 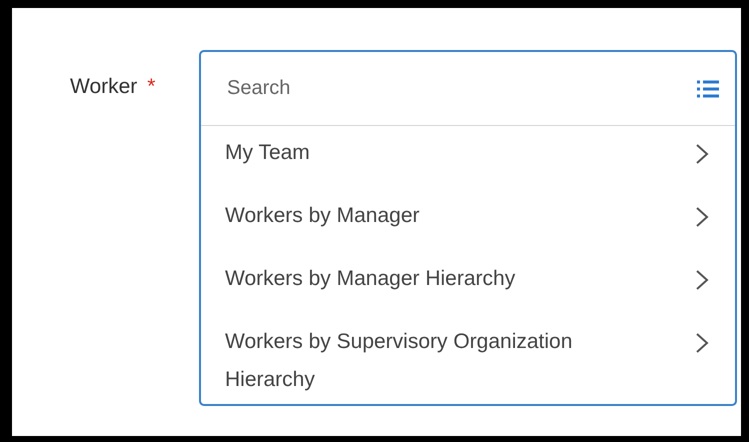 What do you see at coordinates (104, 87) in the screenshot?
I see `field-label: Worker` at bounding box center [104, 87].